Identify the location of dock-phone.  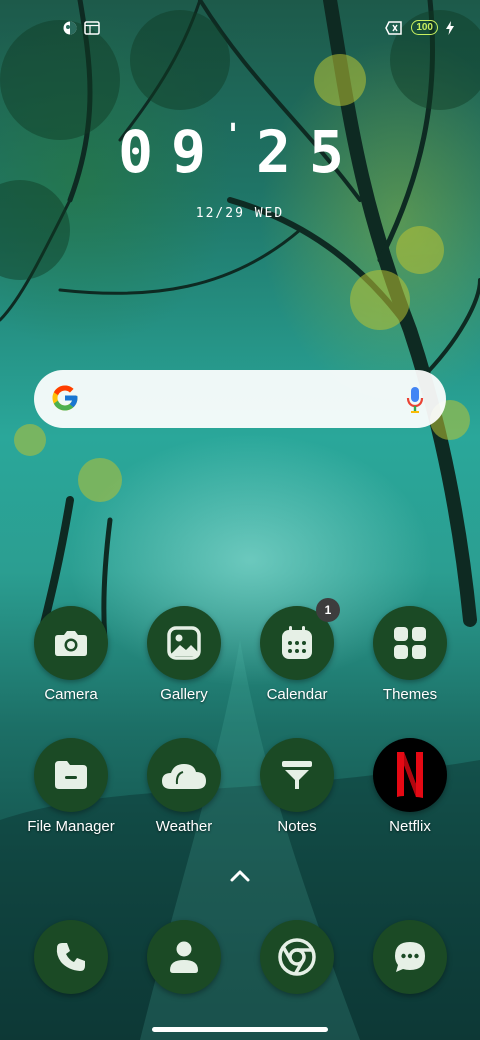
(71, 957).